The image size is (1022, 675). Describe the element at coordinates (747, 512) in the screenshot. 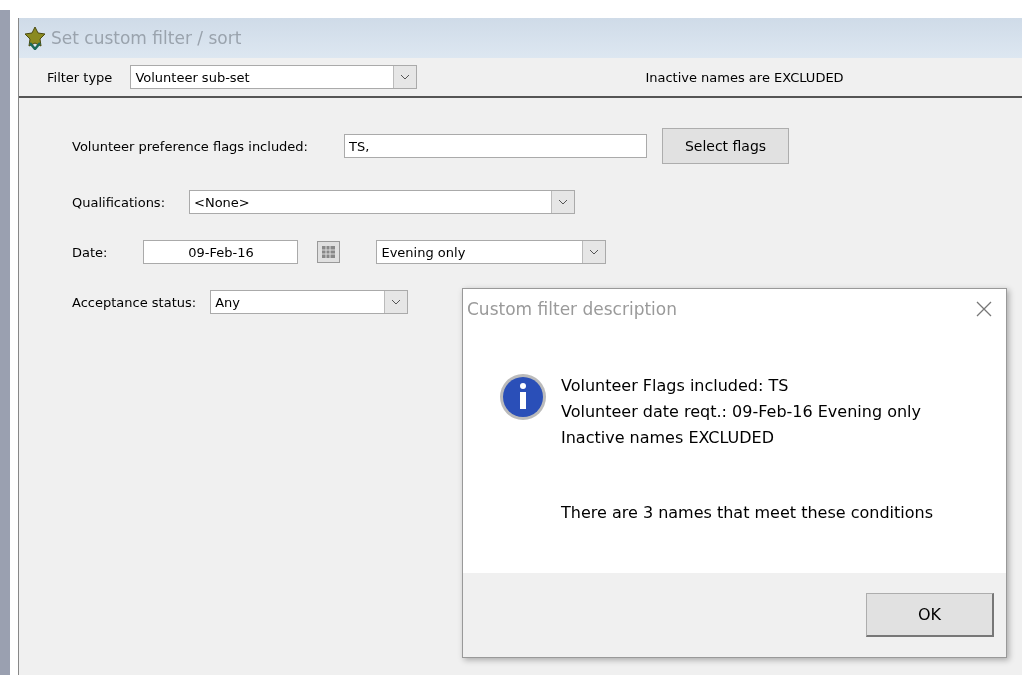

I see `summary-text: There are 3 names that meet these conditions` at that location.